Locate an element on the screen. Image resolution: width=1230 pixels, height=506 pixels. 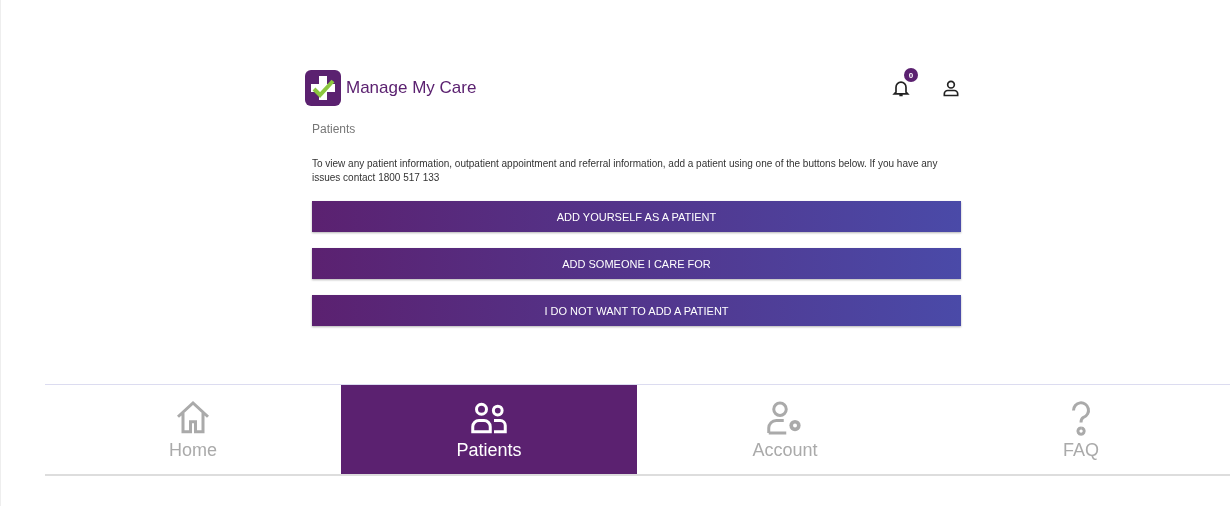
action-button: ADD YOURSELF AS A PATIENT is located at coordinates (636, 216).